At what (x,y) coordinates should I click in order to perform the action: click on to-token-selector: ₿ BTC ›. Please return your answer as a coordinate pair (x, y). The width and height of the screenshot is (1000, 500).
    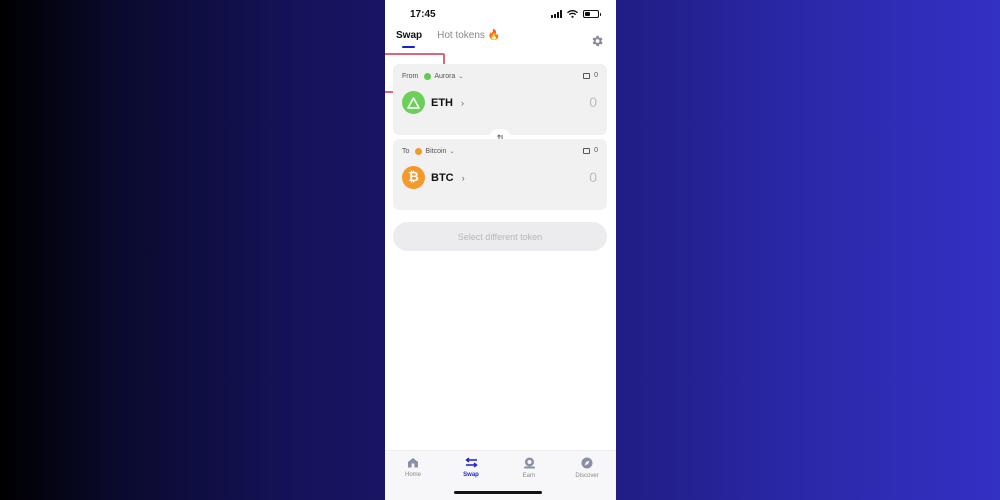
    Looking at the image, I should click on (433, 177).